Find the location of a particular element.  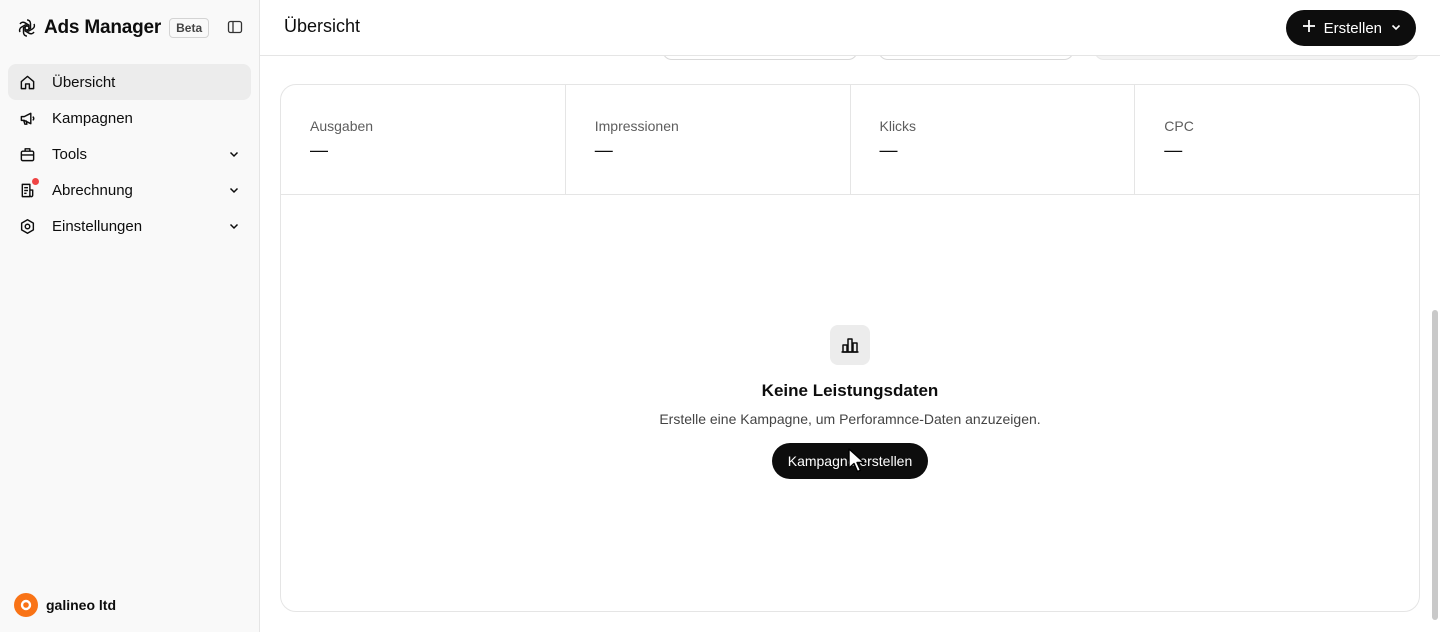

metrics-row: Ausgaben — Impressionen — Klicks — CPC — is located at coordinates (850, 140).